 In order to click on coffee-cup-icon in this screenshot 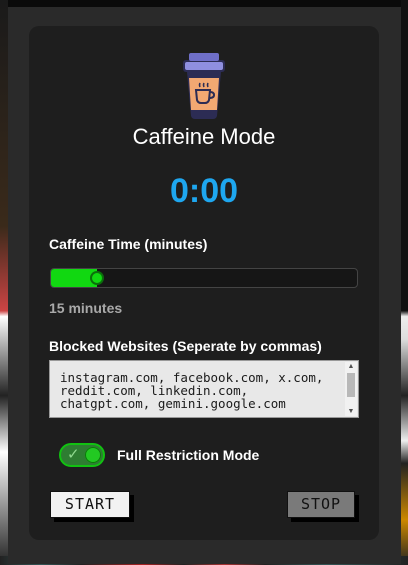, I will do `click(204, 86)`.